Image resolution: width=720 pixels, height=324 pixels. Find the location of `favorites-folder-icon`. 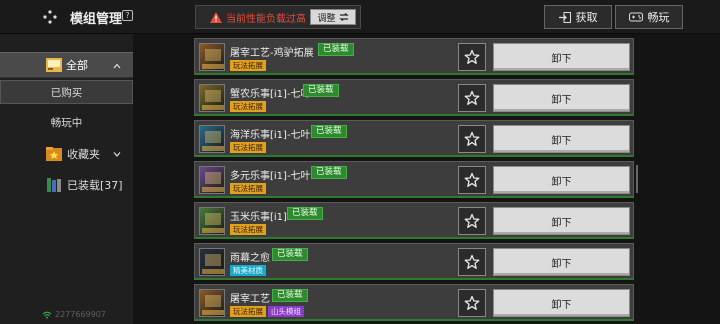

favorites-folder-icon is located at coordinates (54, 154).